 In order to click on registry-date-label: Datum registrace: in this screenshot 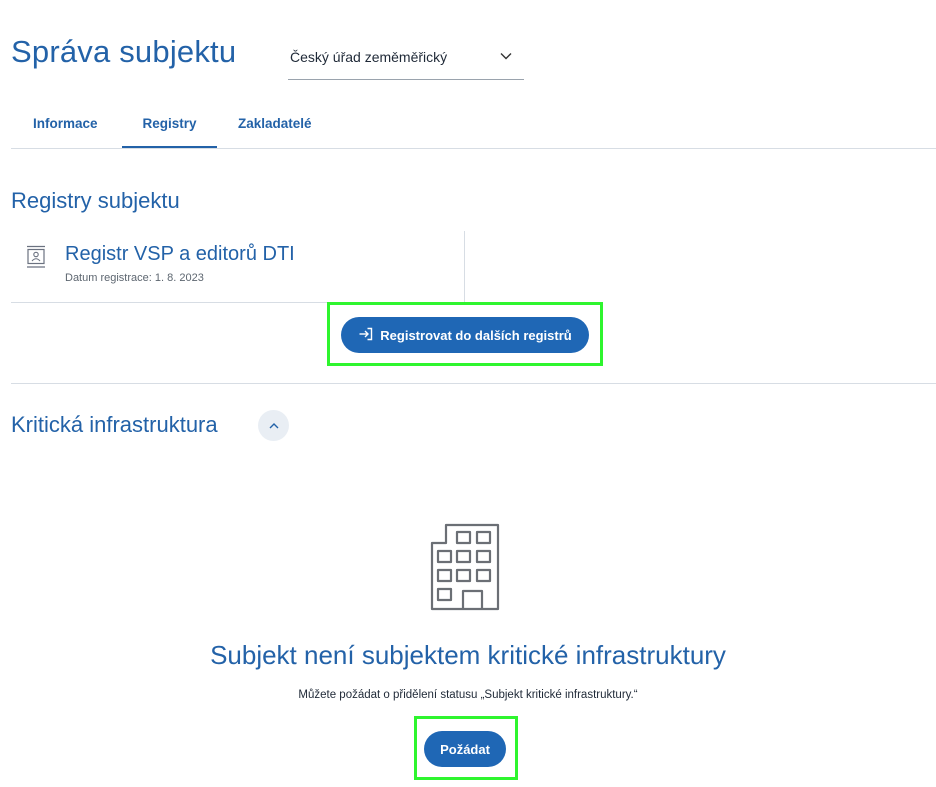, I will do `click(108, 278)`.